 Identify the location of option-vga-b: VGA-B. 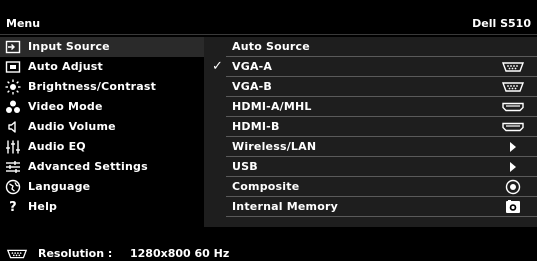
(370, 87).